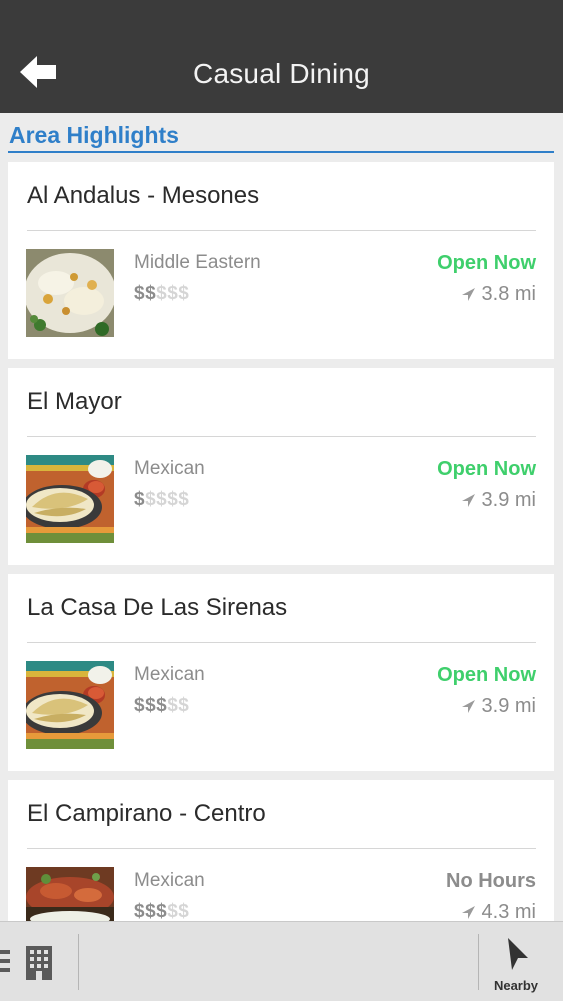 This screenshot has width=563, height=1001. I want to click on page-title: Casual Dining, so click(281, 73).